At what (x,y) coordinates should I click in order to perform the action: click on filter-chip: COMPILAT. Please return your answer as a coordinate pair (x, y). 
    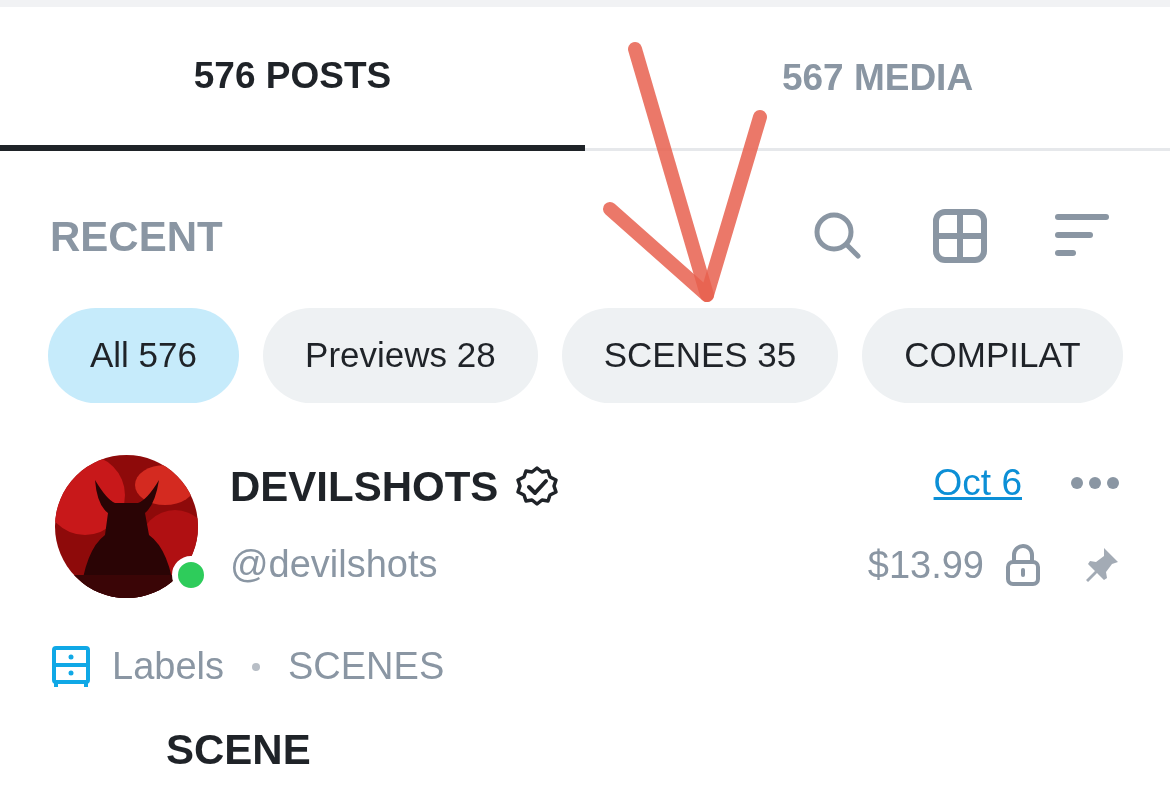
    Looking at the image, I should click on (992, 355).